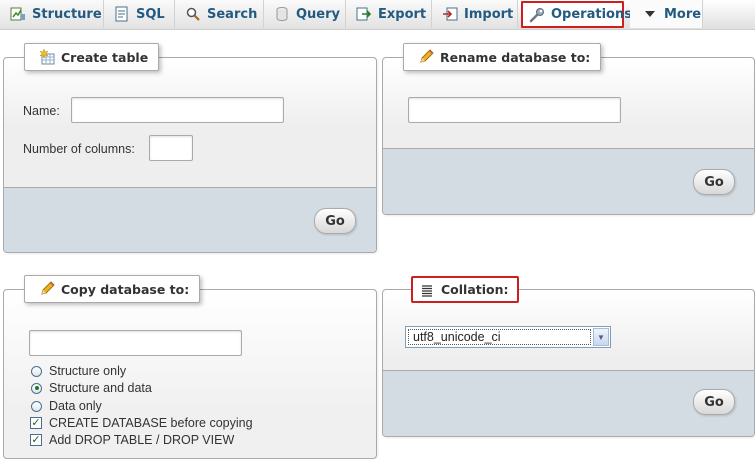 The height and width of the screenshot is (459, 755). What do you see at coordinates (177, 110) in the screenshot?
I see `table-name-input` at bounding box center [177, 110].